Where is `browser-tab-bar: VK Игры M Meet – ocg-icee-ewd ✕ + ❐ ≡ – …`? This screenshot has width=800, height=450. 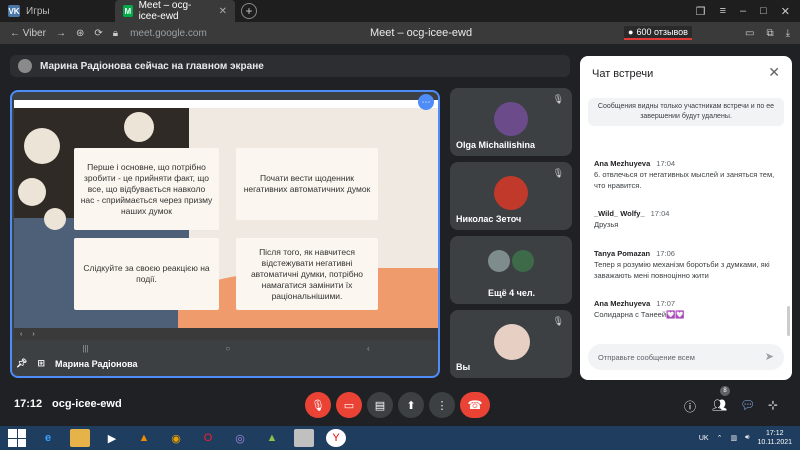
browser-tab-bar: VK Игры M Meet – ocg-icee-ewd ✕ + ❐ ≡ – … is located at coordinates (400, 11).